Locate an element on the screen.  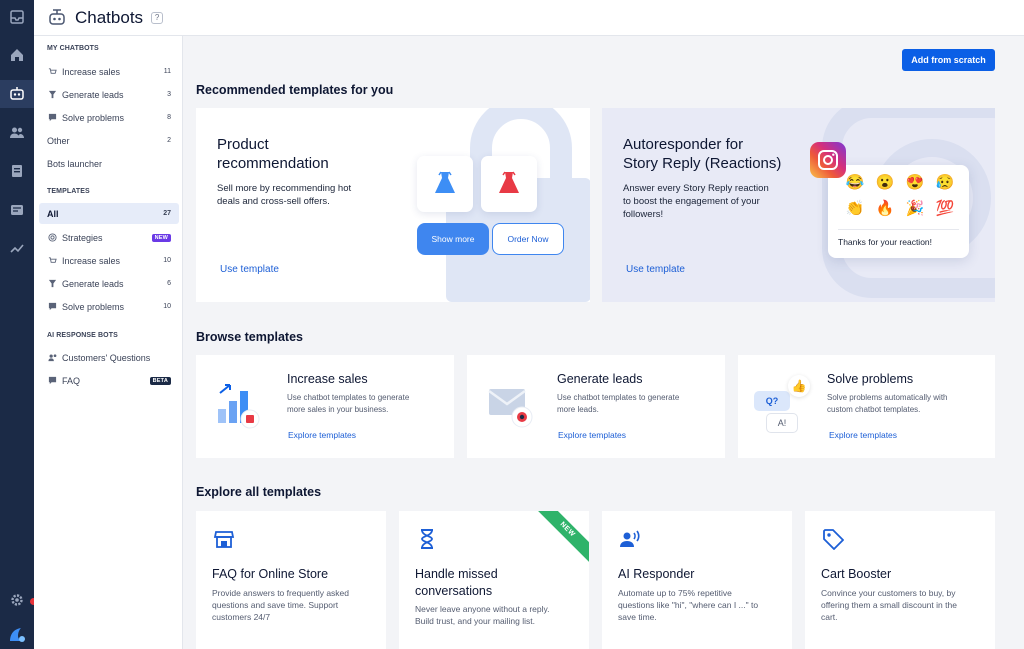
reaction-reply-text: Thanks for your reaction! is located at coordinates (885, 242).